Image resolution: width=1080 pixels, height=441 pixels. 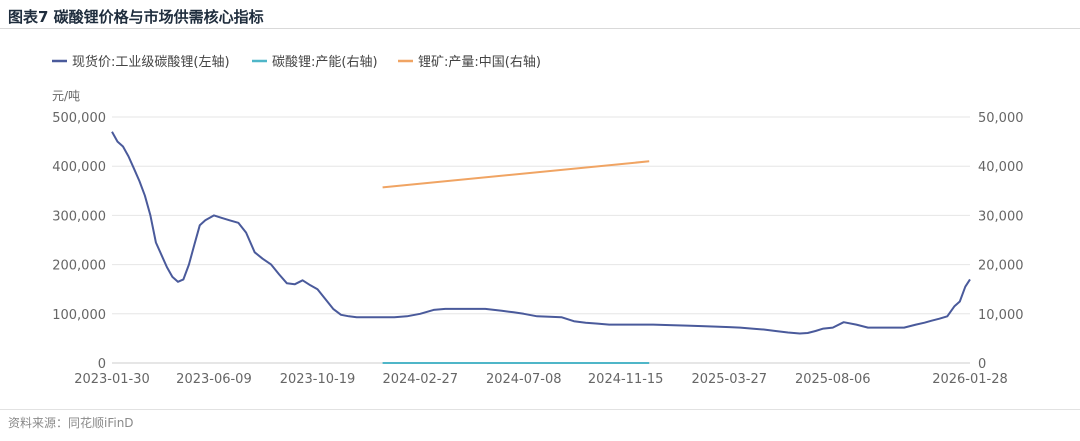 What do you see at coordinates (1001, 216) in the screenshot?
I see `y-right-tick-label: 30,000` at bounding box center [1001, 216].